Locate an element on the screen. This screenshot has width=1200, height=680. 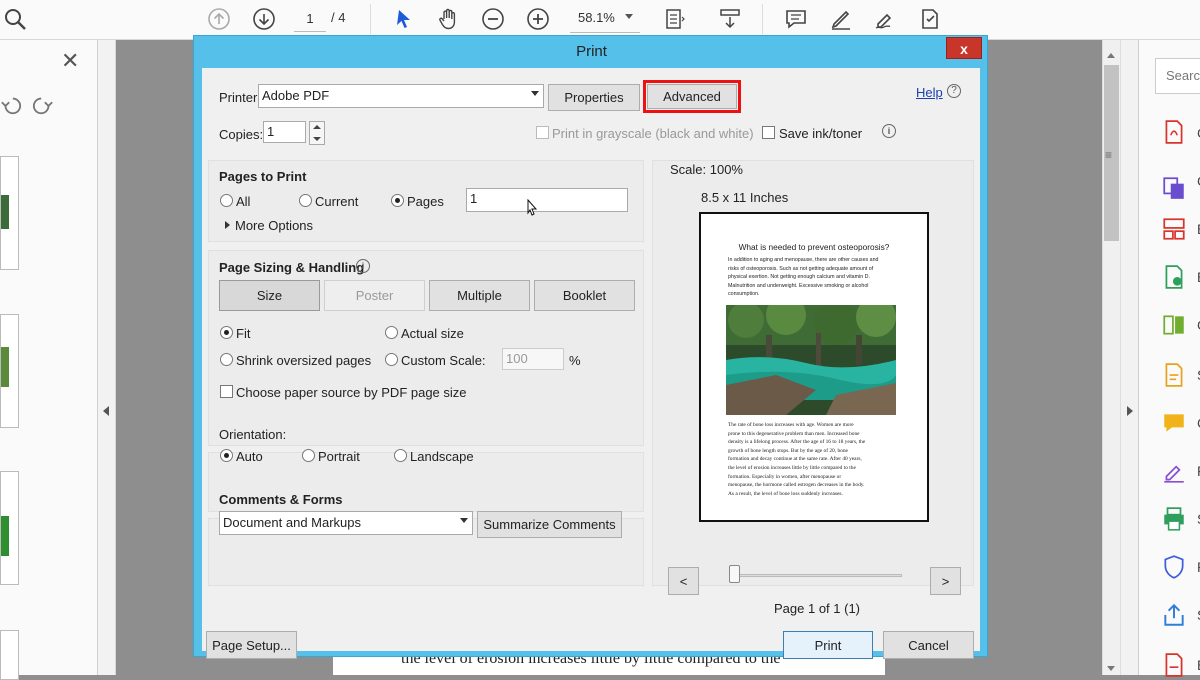
orientation-heading: Orientation: is located at coordinates (253, 434).